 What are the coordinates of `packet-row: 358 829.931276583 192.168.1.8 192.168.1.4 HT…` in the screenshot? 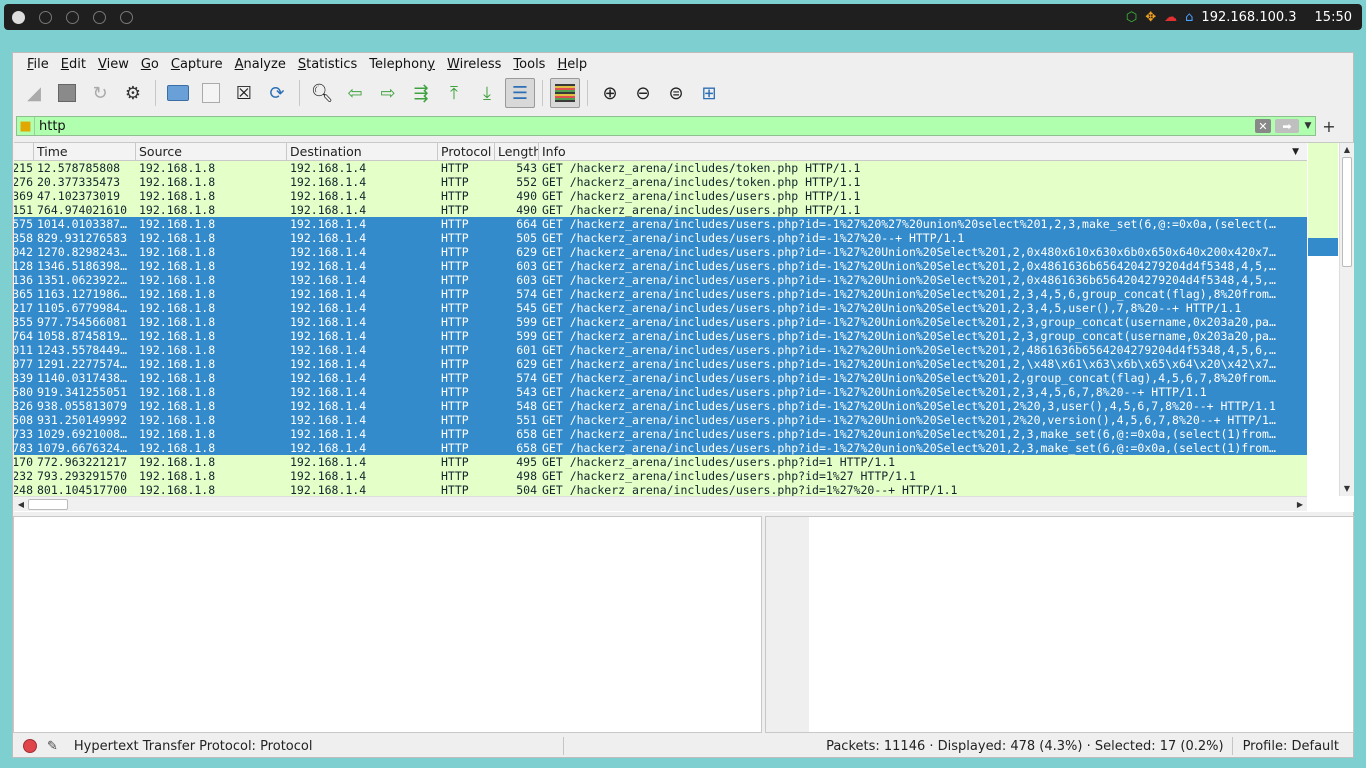 It's located at (660, 238).